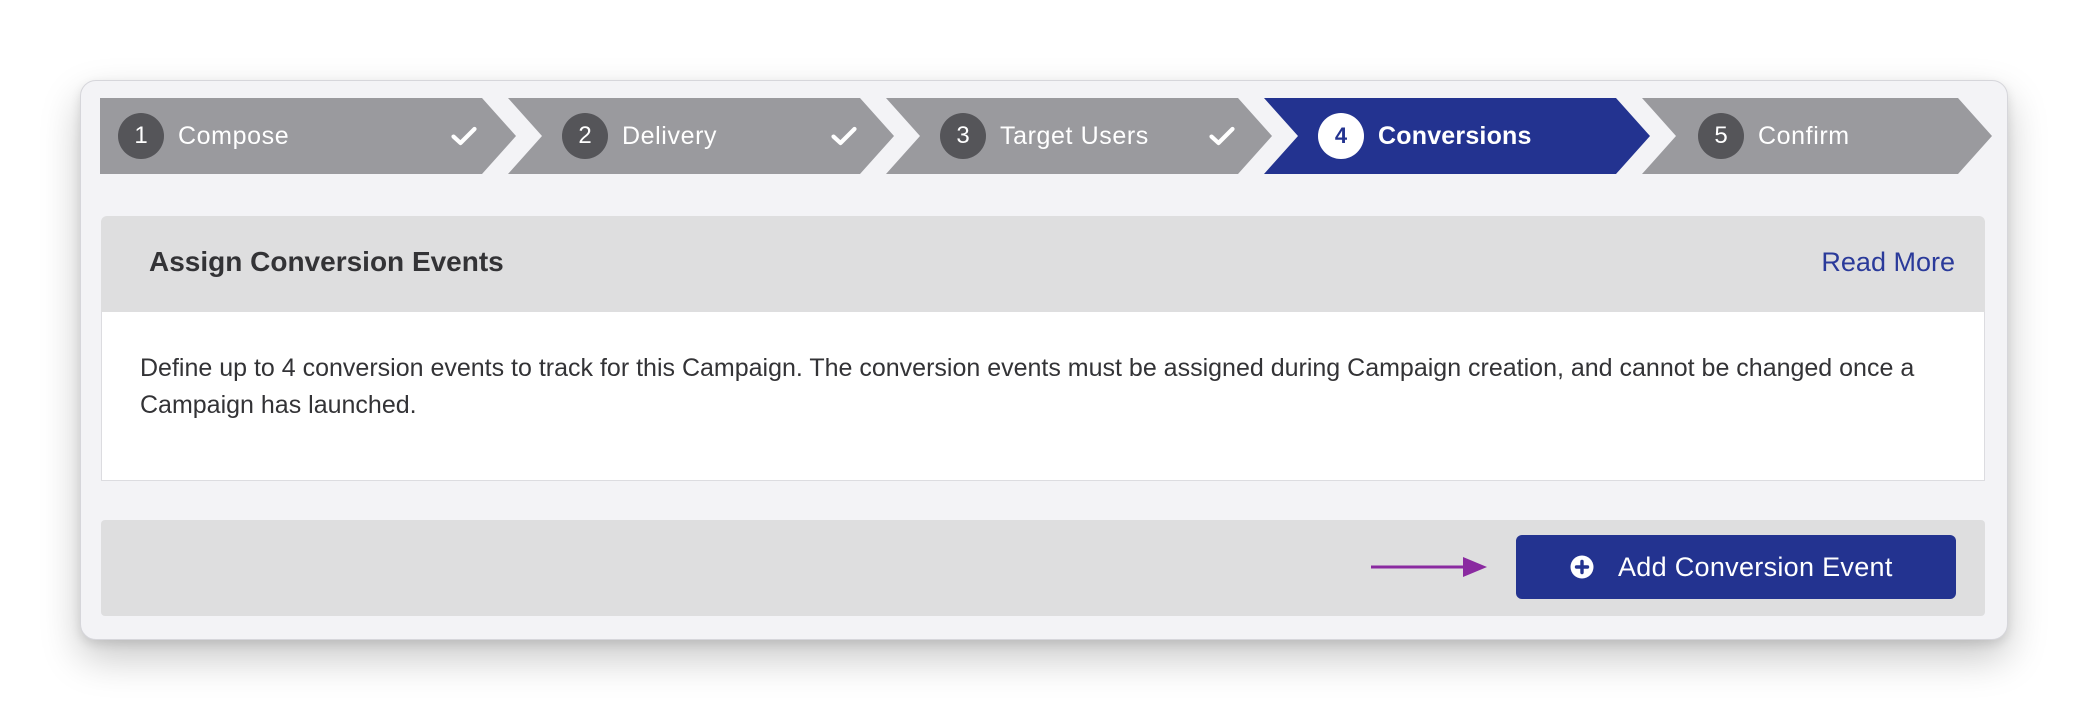 This screenshot has height=720, width=2088. What do you see at coordinates (1721, 136) in the screenshot?
I see `step-number: 5` at bounding box center [1721, 136].